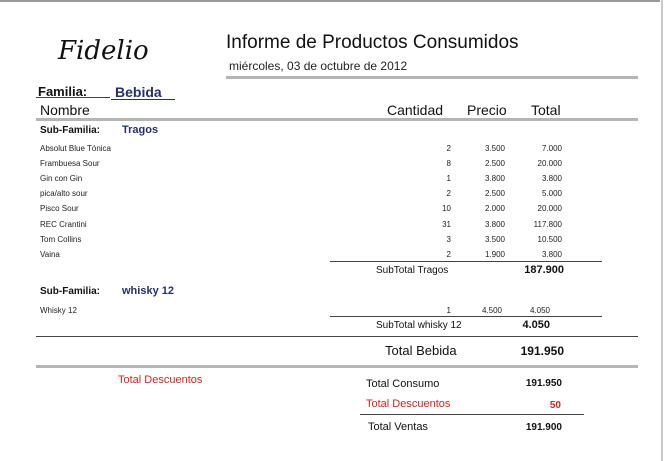  What do you see at coordinates (446, 224) in the screenshot?
I see `product-cantidad: 31` at bounding box center [446, 224].